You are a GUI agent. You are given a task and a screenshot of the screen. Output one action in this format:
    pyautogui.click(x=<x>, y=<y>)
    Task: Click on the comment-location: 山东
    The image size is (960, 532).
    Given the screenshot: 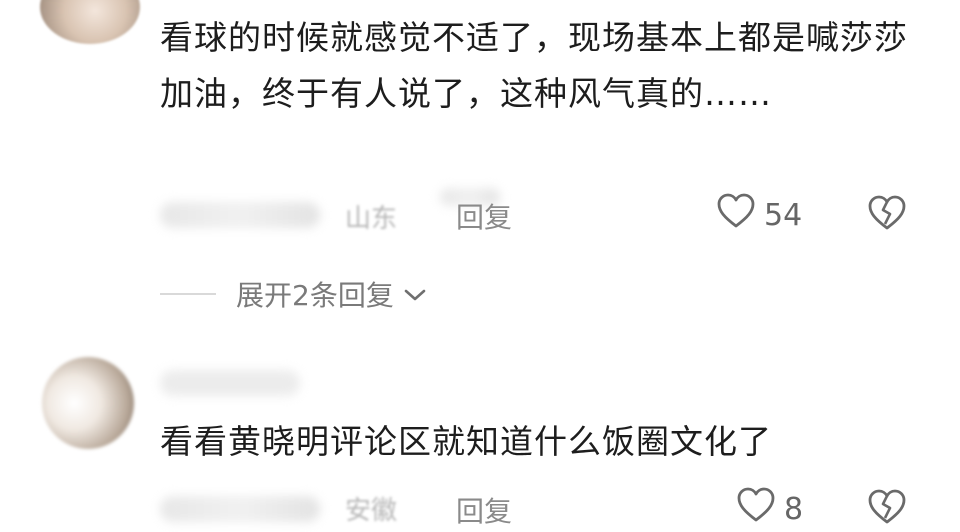 What is the action you would take?
    pyautogui.click(x=371, y=219)
    